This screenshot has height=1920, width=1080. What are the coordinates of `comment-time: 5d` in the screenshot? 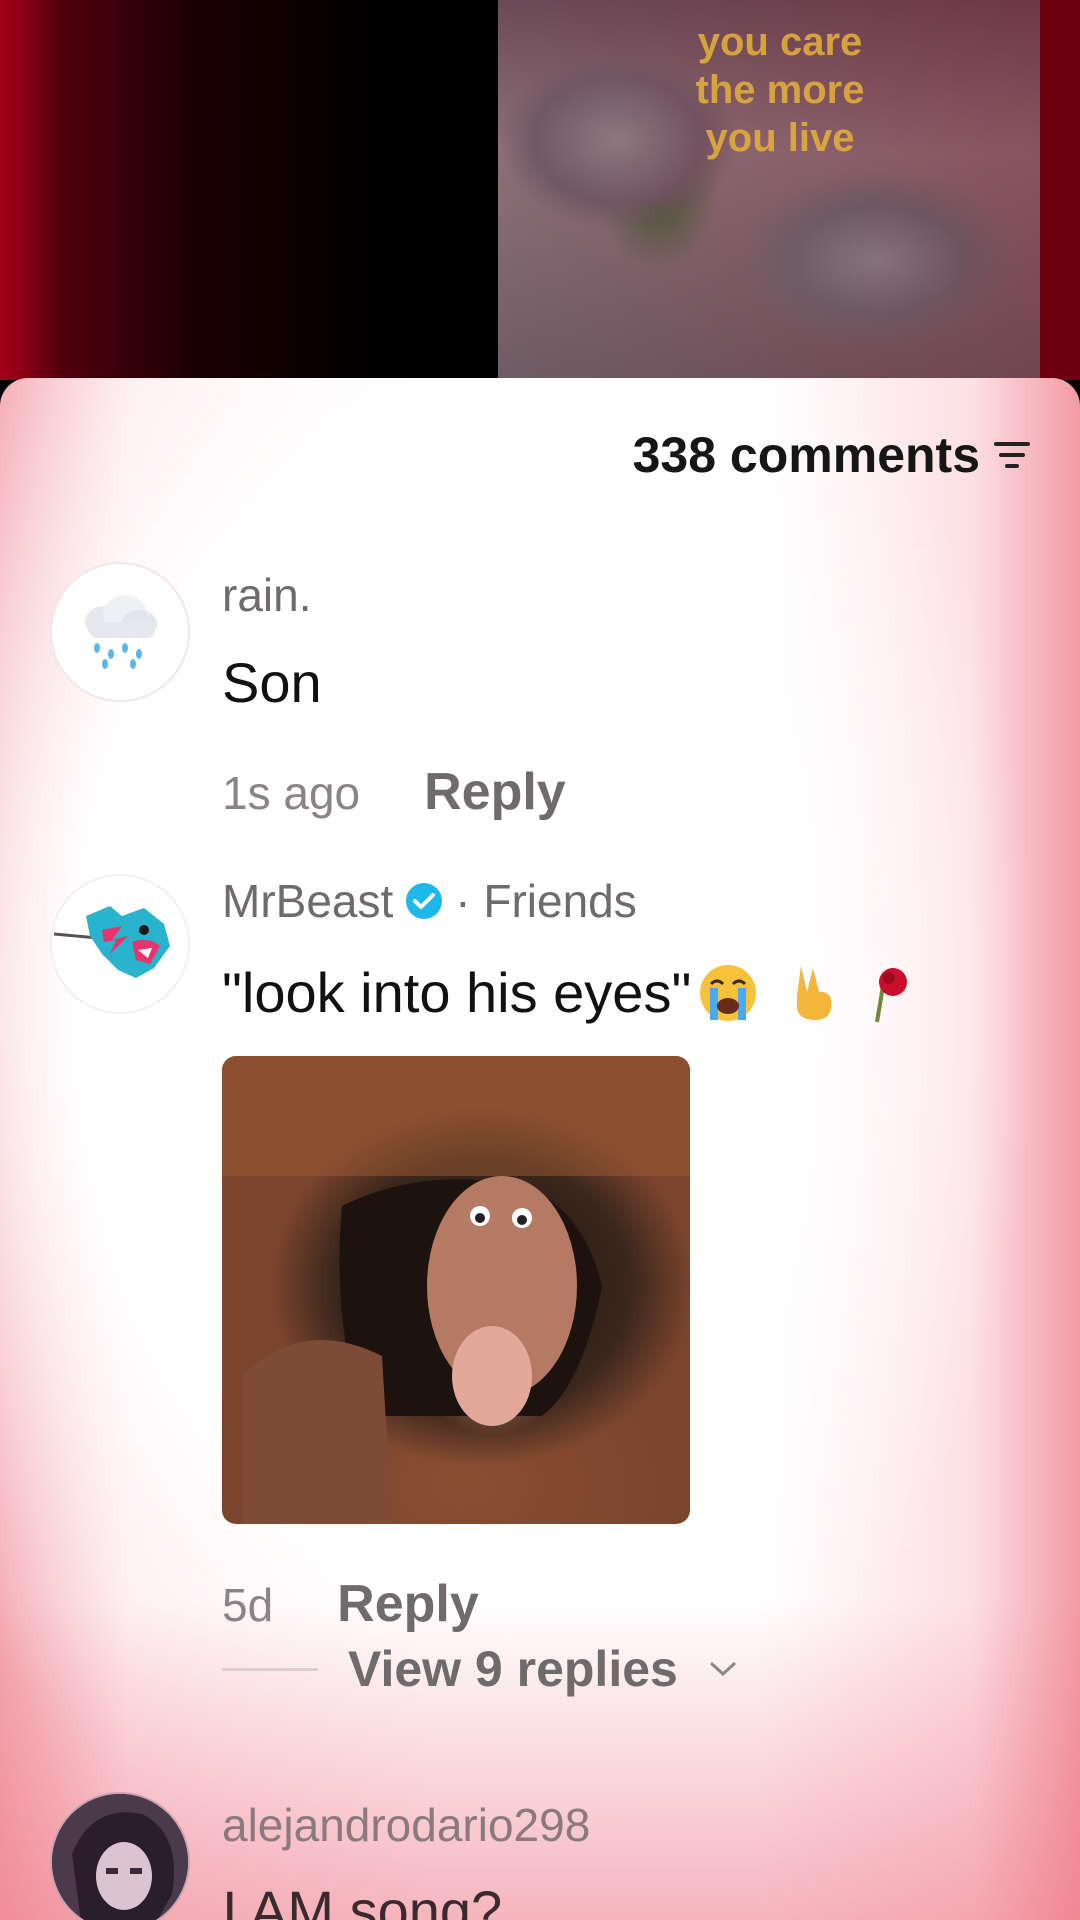 It's located at (248, 1605).